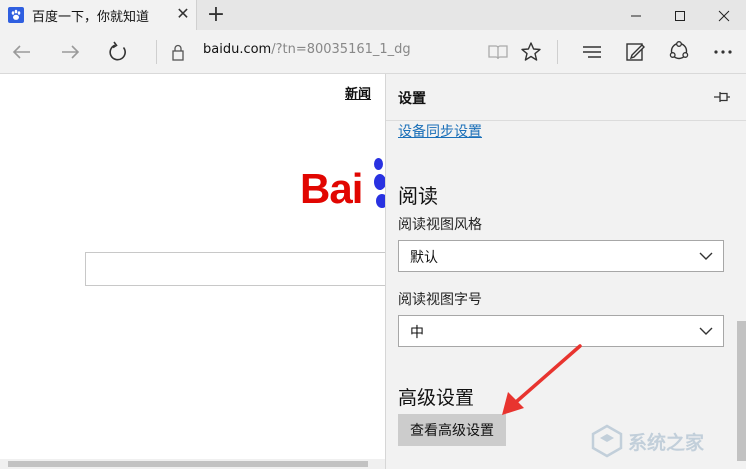 The height and width of the screenshot is (469, 746). What do you see at coordinates (561, 256) in the screenshot?
I see `reading-style-select: 默认` at bounding box center [561, 256].